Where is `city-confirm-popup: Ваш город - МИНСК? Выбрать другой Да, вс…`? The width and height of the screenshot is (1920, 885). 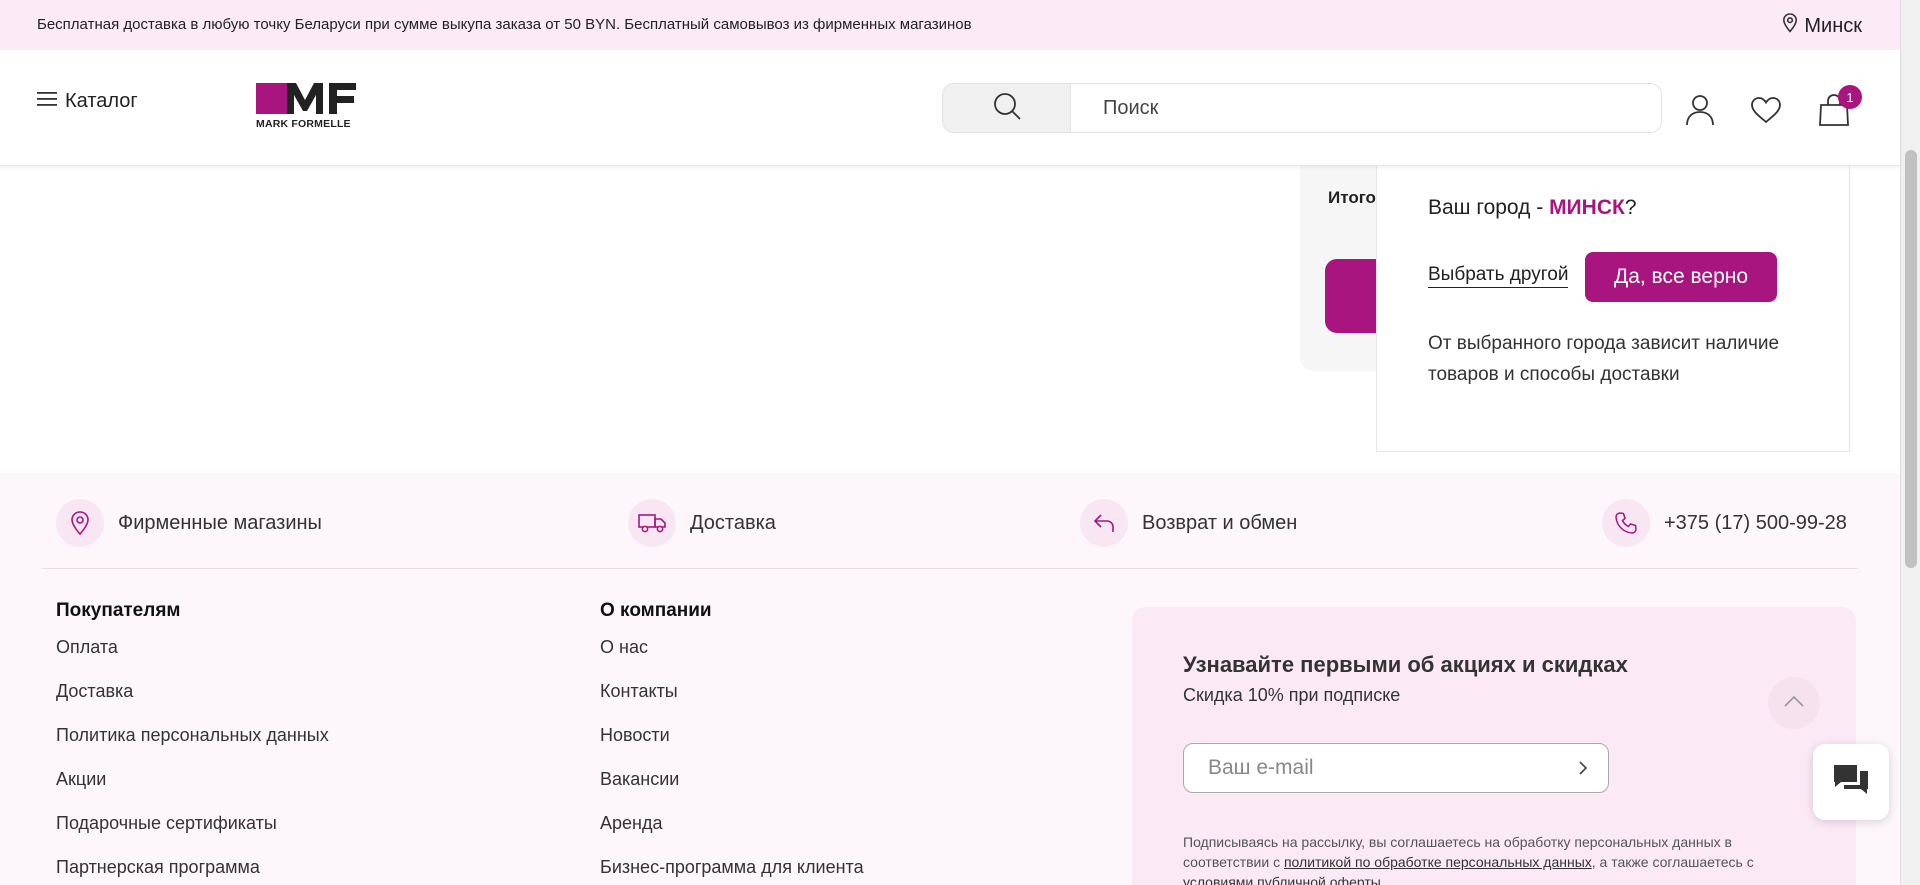
city-confirm-popup: Ваш город - МИНСК? Выбрать другой Да, вс… is located at coordinates (1613, 309).